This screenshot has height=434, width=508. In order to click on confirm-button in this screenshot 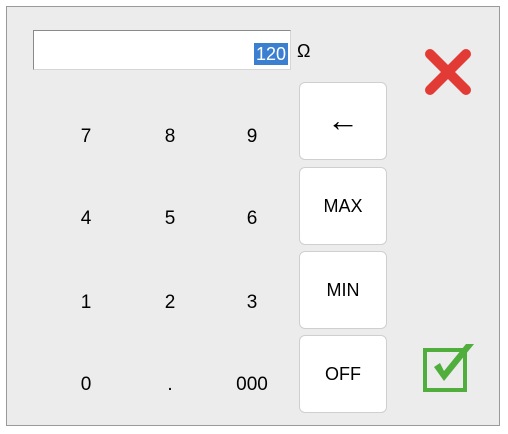, I will do `click(450, 367)`.